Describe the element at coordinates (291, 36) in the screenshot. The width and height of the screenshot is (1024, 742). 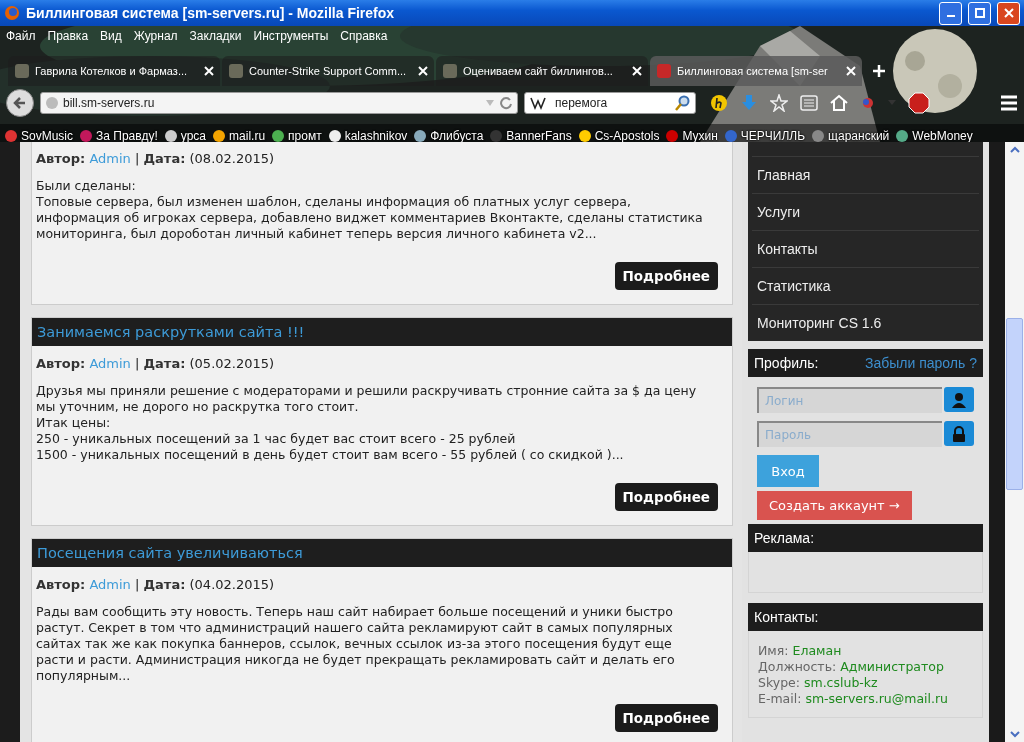
I see `menu-item: Инструменты` at that location.